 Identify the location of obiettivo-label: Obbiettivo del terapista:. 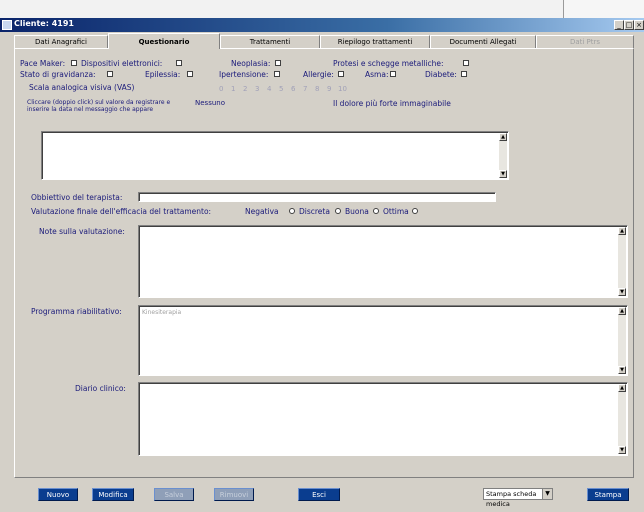
(77, 197).